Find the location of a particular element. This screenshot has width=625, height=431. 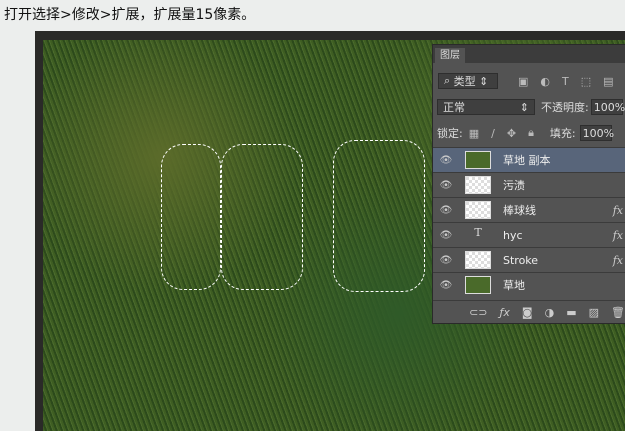

add-mask-icon: ◙ is located at coordinates (527, 312).